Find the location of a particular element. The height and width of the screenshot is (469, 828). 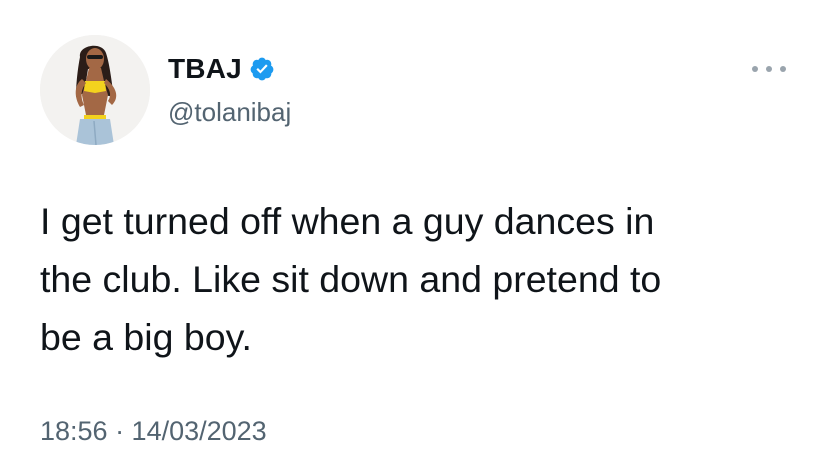

more-options-icon is located at coordinates (769, 69).